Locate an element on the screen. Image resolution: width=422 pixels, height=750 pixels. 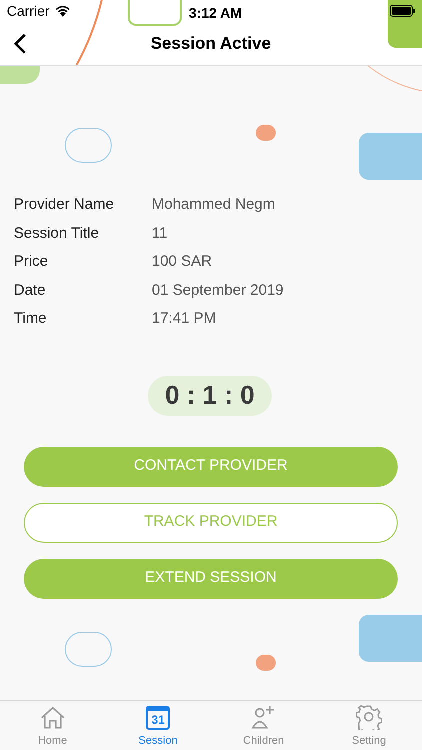
carrier-label: Carrier is located at coordinates (28, 11).